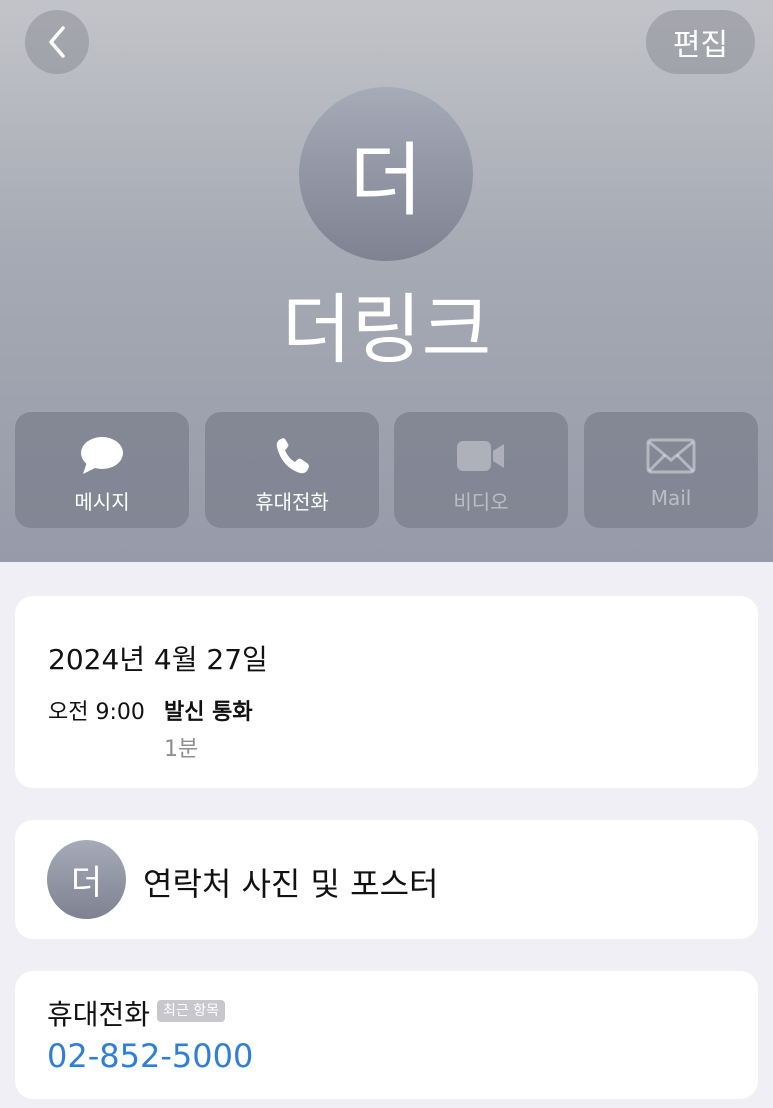 The height and width of the screenshot is (1108, 773). I want to click on mail-envelope-icon, so click(671, 456).